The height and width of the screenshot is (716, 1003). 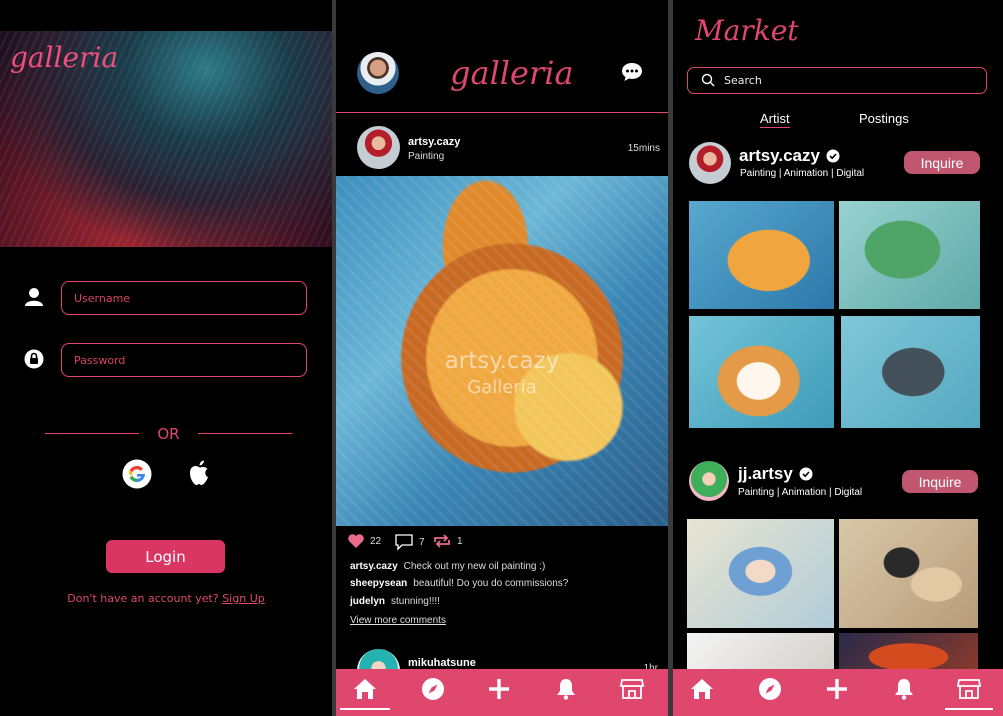 I want to click on signup-link: Sign Up, so click(x=243, y=598).